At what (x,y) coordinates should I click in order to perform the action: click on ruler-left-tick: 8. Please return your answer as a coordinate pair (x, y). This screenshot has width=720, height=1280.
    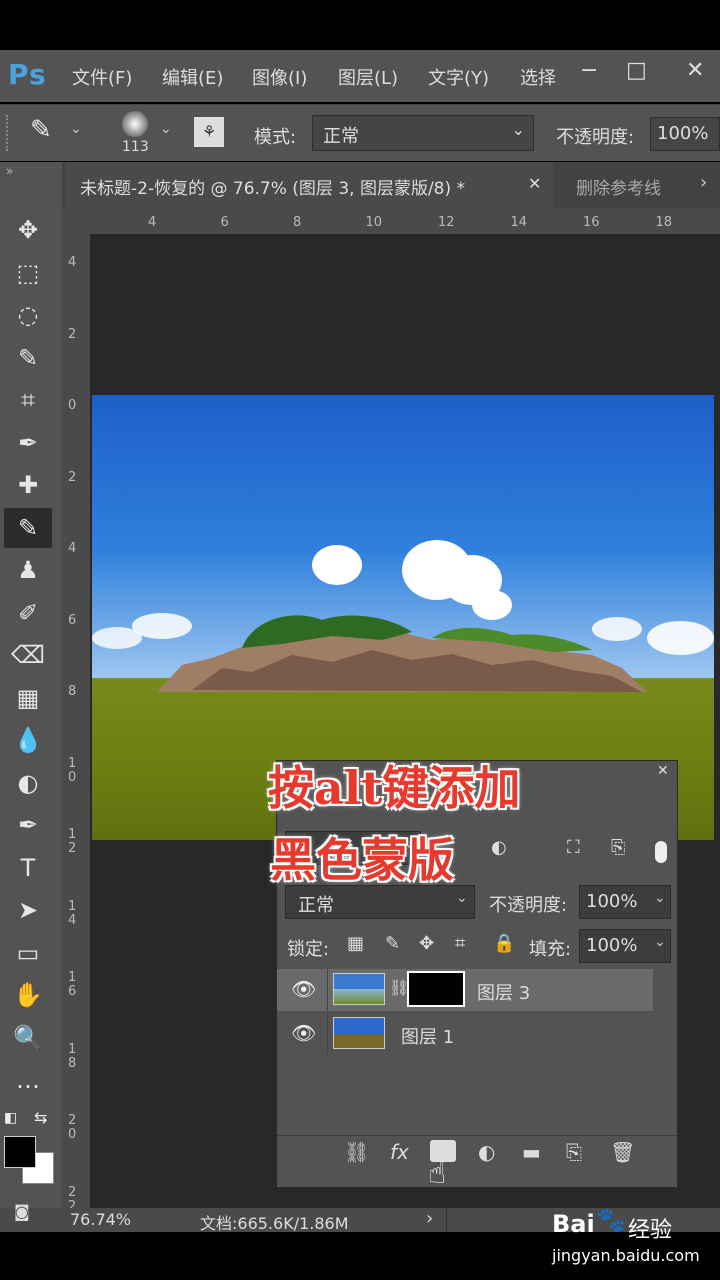
    Looking at the image, I should click on (72, 691).